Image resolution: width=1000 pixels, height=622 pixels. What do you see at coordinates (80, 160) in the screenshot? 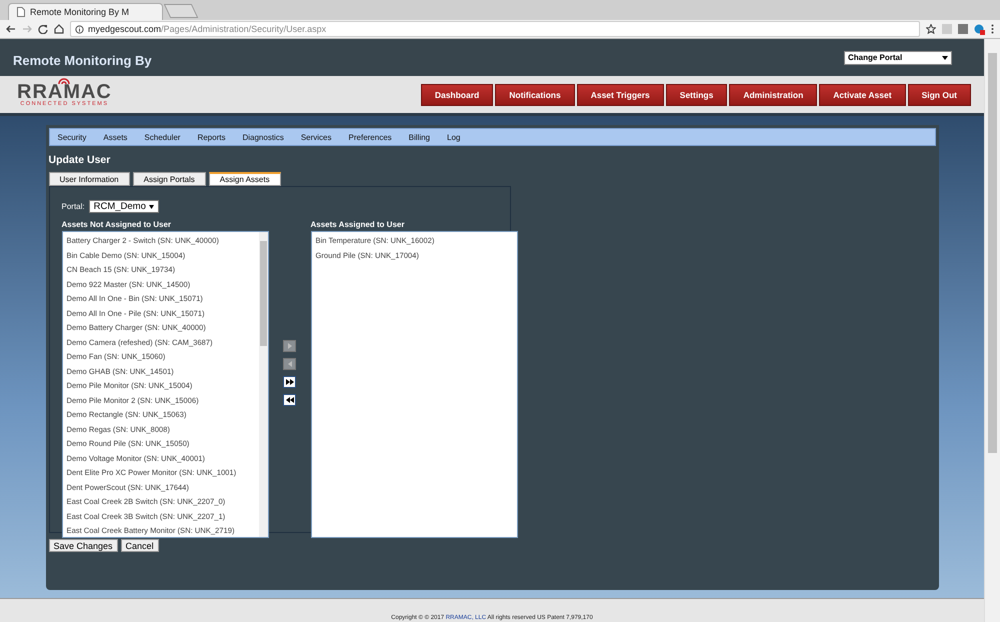
I see `page-title: Update User` at bounding box center [80, 160].